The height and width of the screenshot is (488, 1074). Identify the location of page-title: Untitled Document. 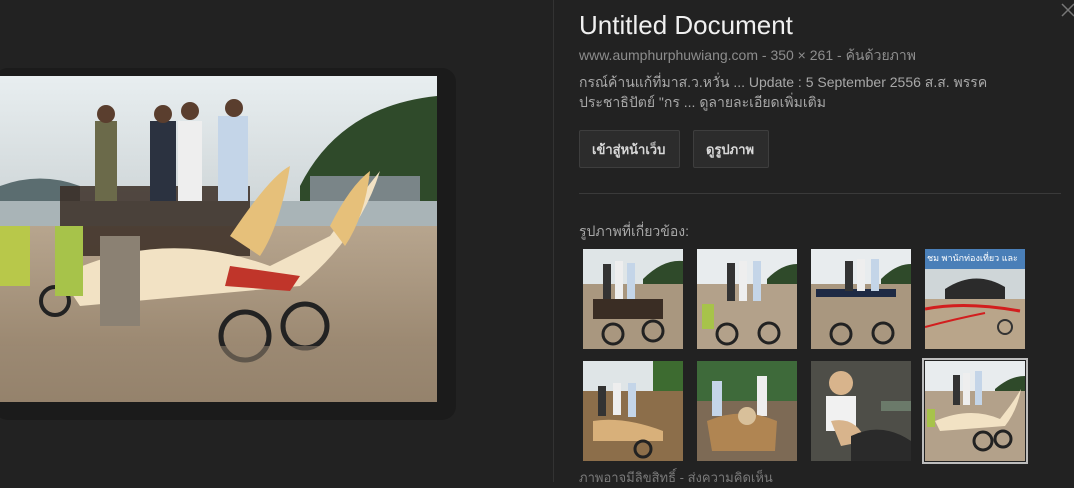
(686, 25).